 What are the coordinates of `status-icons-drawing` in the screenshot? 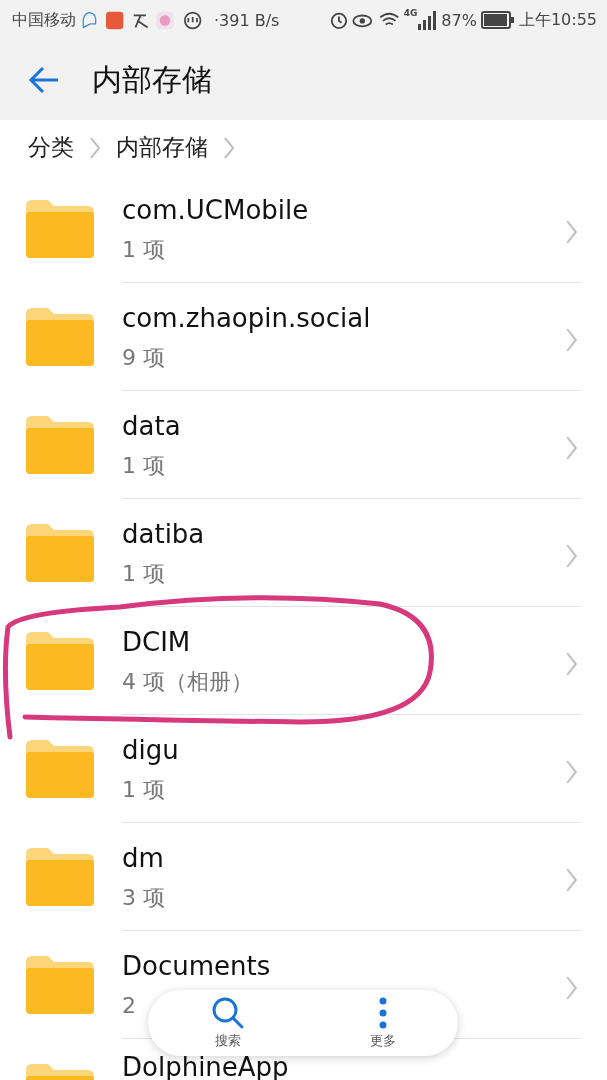 It's located at (364, 20).